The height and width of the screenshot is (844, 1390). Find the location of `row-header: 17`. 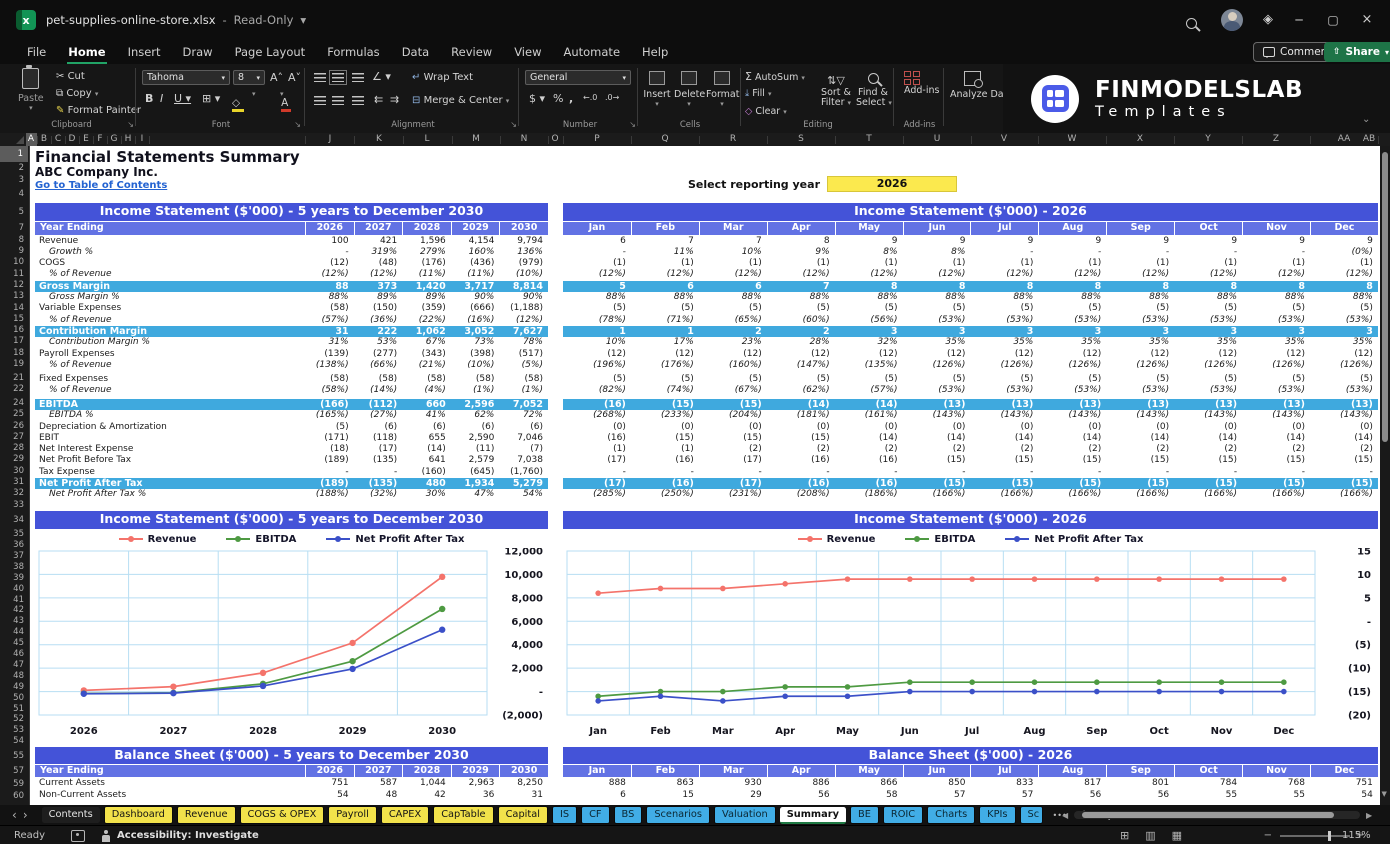

row-header: 17 is located at coordinates (18, 341).